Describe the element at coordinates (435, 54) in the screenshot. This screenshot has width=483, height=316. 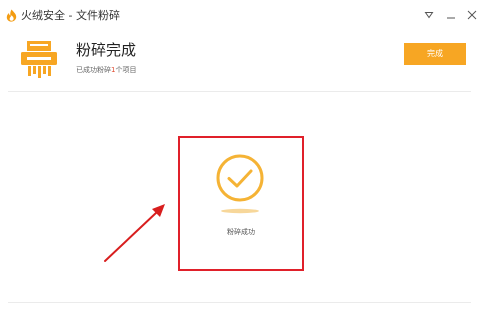
I see `done-button: 完成` at that location.